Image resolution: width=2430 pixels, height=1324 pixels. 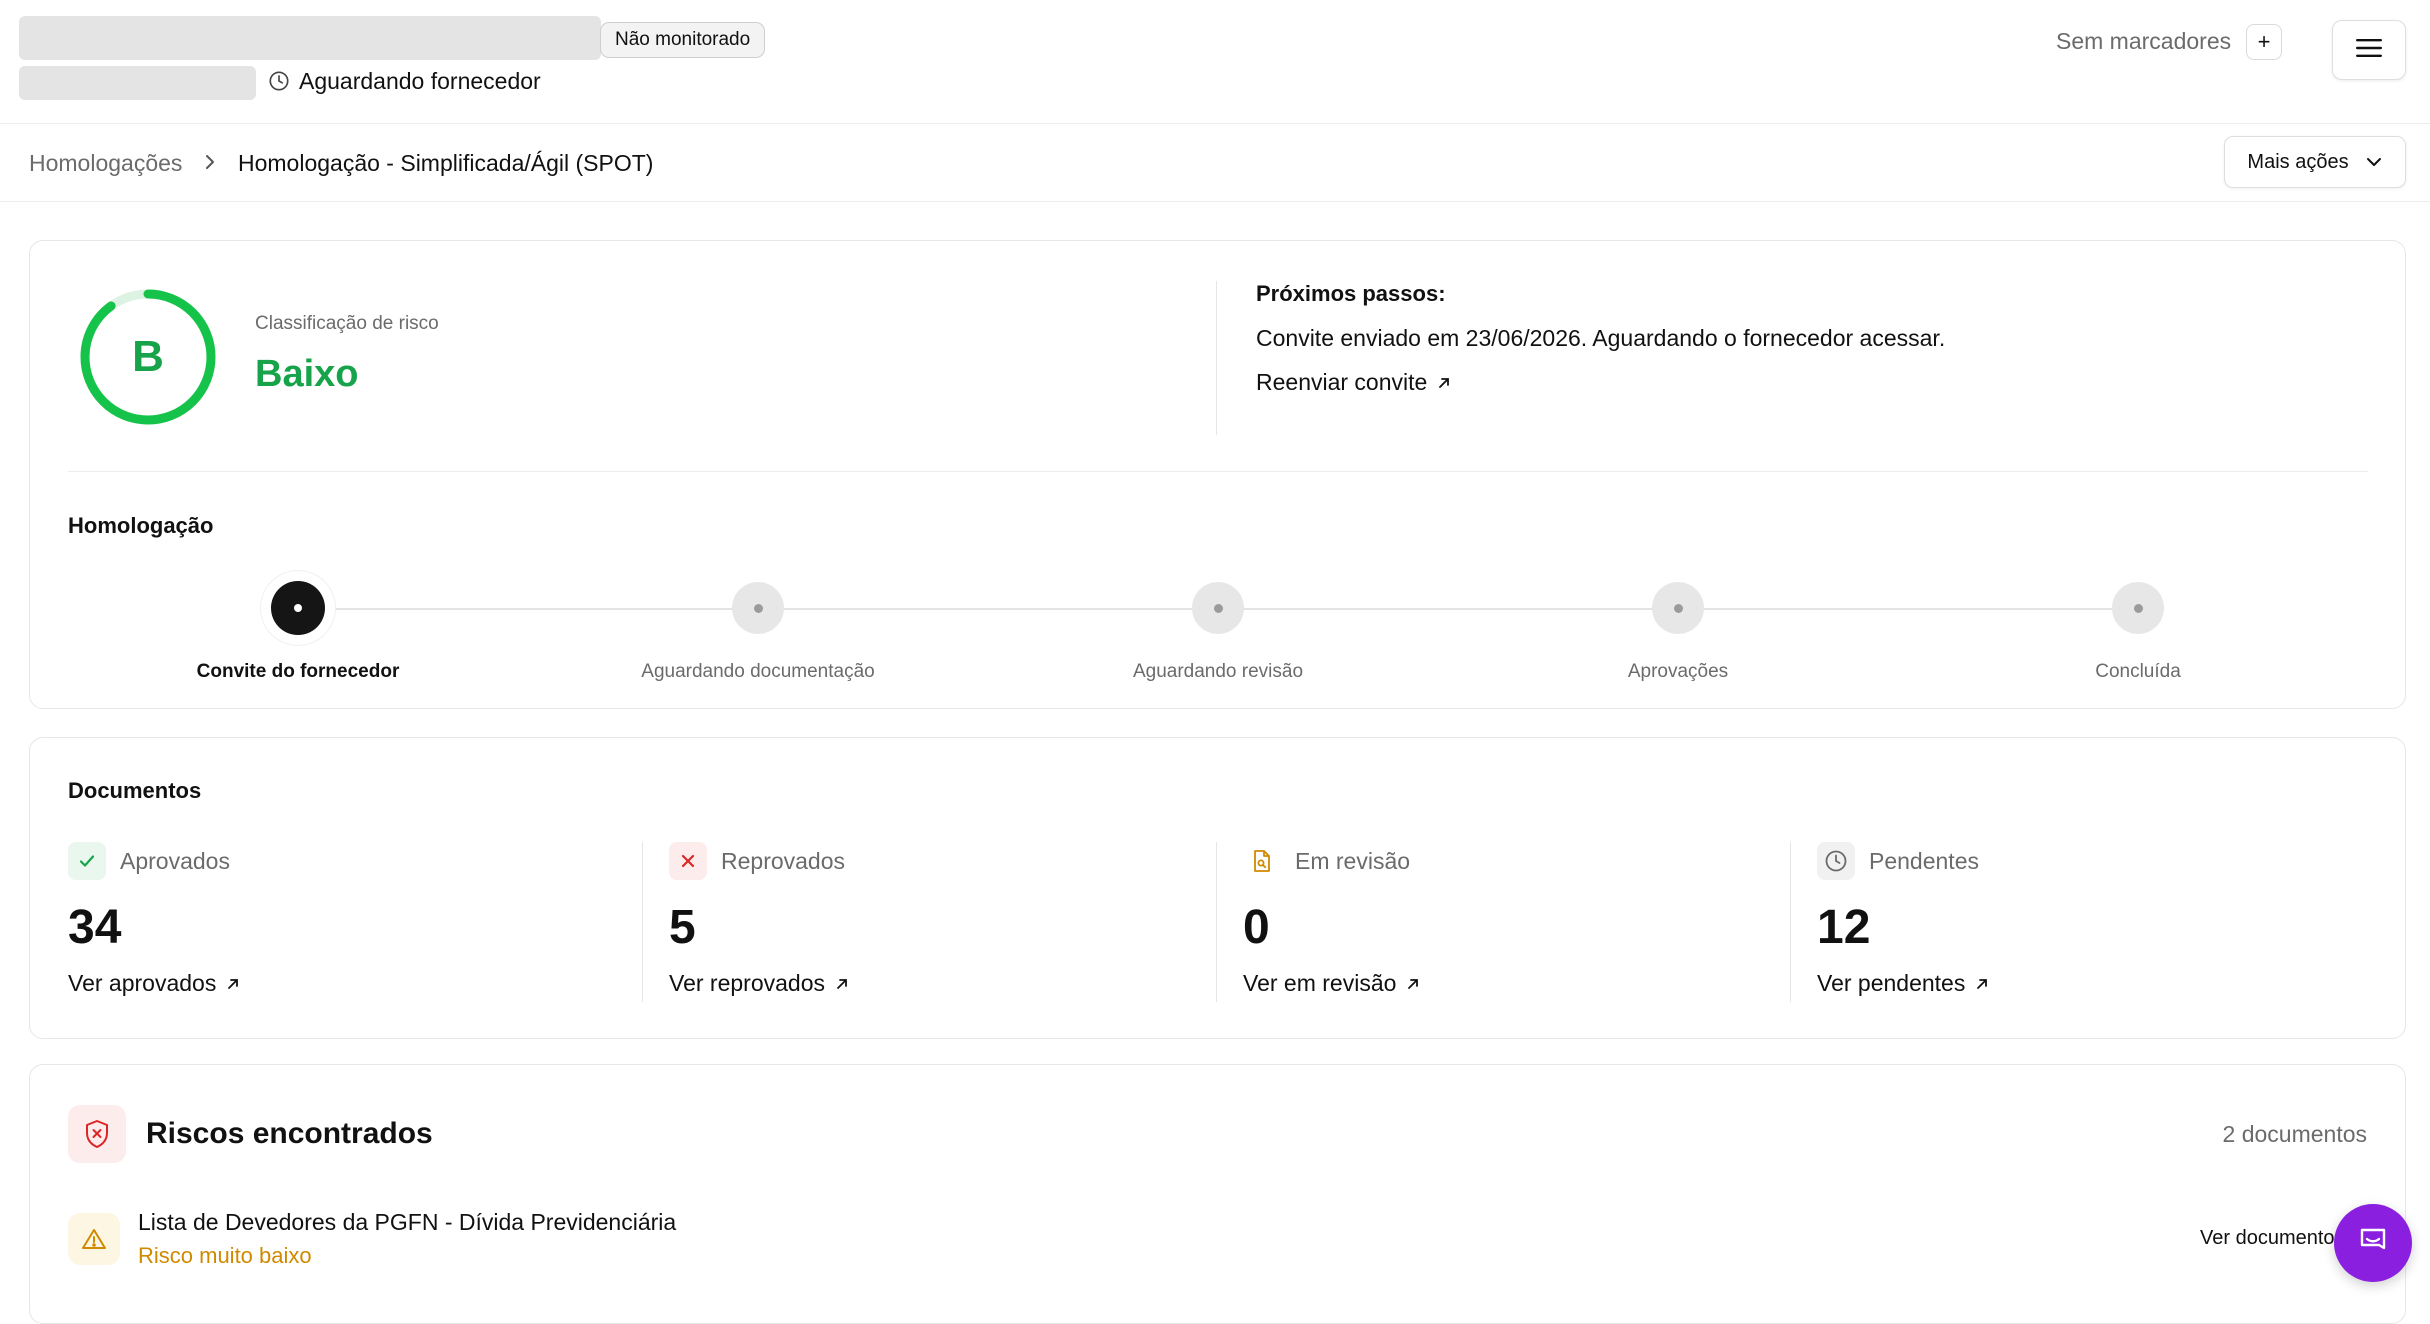 I want to click on breadcrumb-homologacoes-link: Homologações, so click(x=105, y=163).